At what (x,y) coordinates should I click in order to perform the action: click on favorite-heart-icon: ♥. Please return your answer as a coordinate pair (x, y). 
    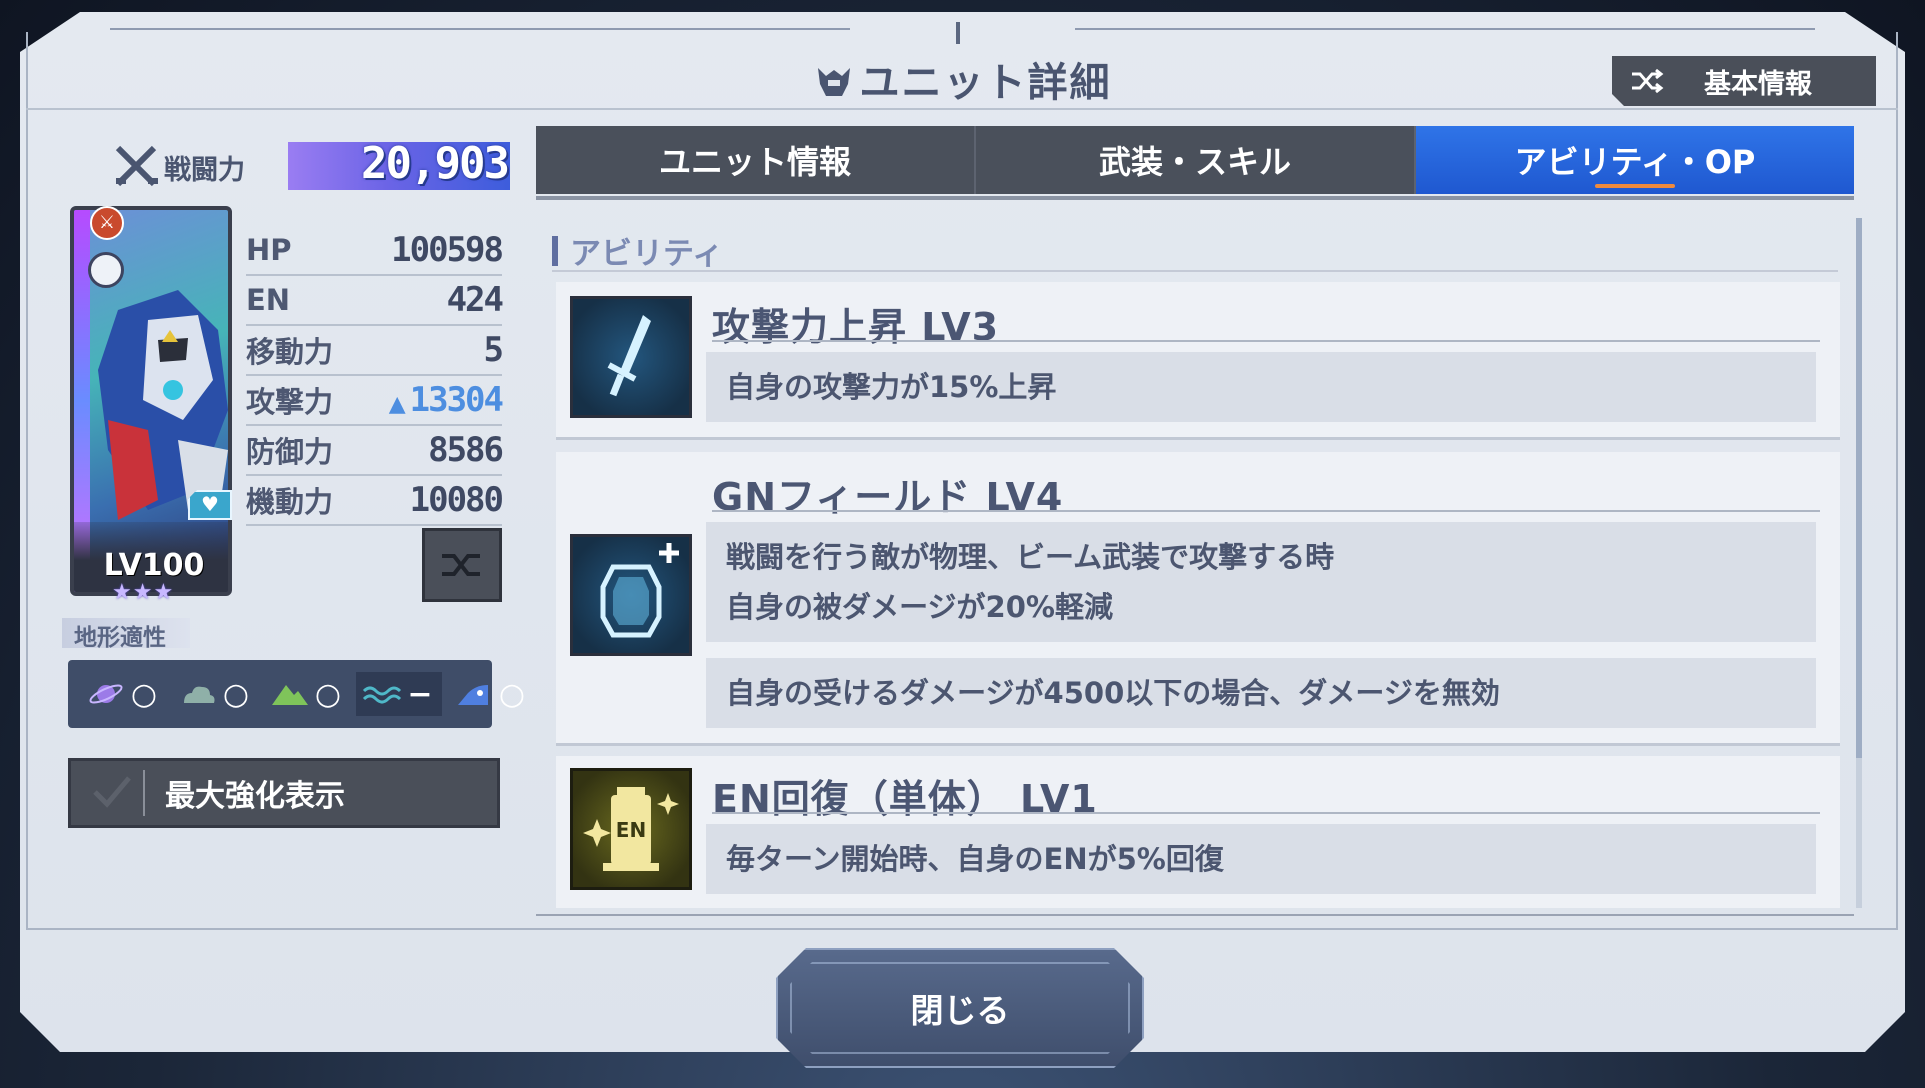
    Looking at the image, I should click on (210, 505).